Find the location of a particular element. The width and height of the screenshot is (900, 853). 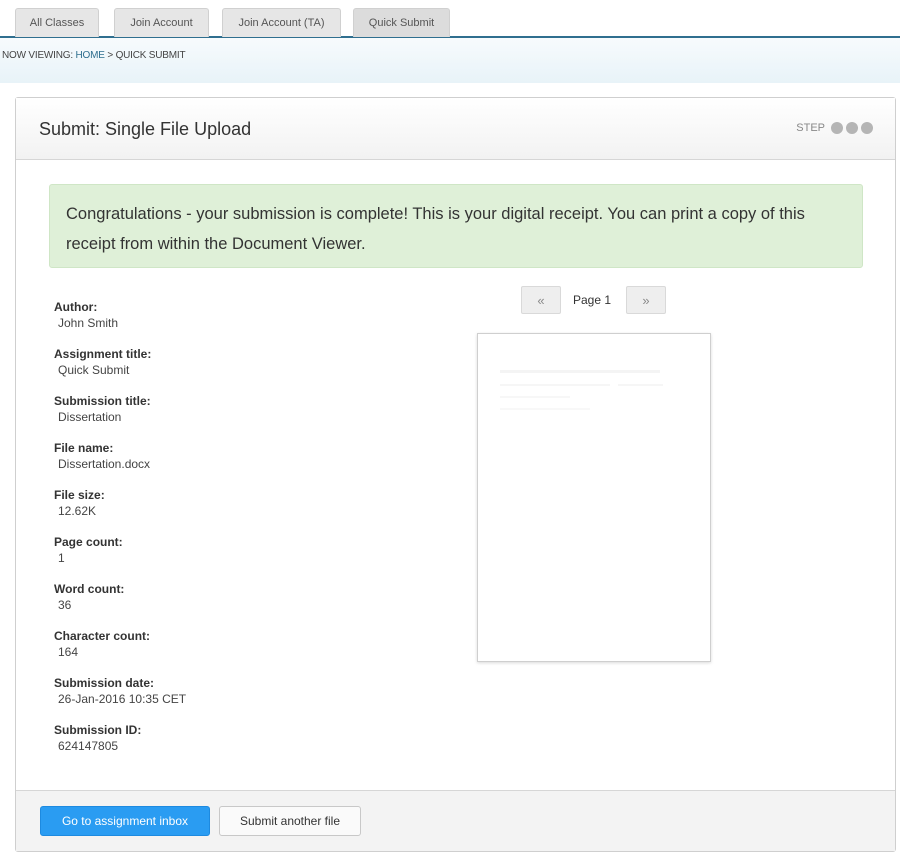

receipt-label: Submission date: is located at coordinates (104, 683).